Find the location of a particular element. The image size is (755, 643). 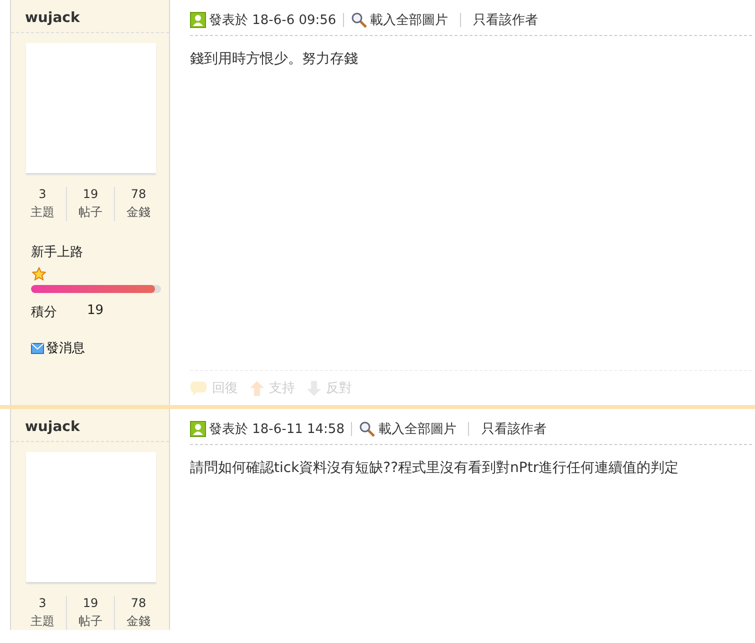

posted-time: 發表於 18-6-11 14:58 is located at coordinates (267, 429).